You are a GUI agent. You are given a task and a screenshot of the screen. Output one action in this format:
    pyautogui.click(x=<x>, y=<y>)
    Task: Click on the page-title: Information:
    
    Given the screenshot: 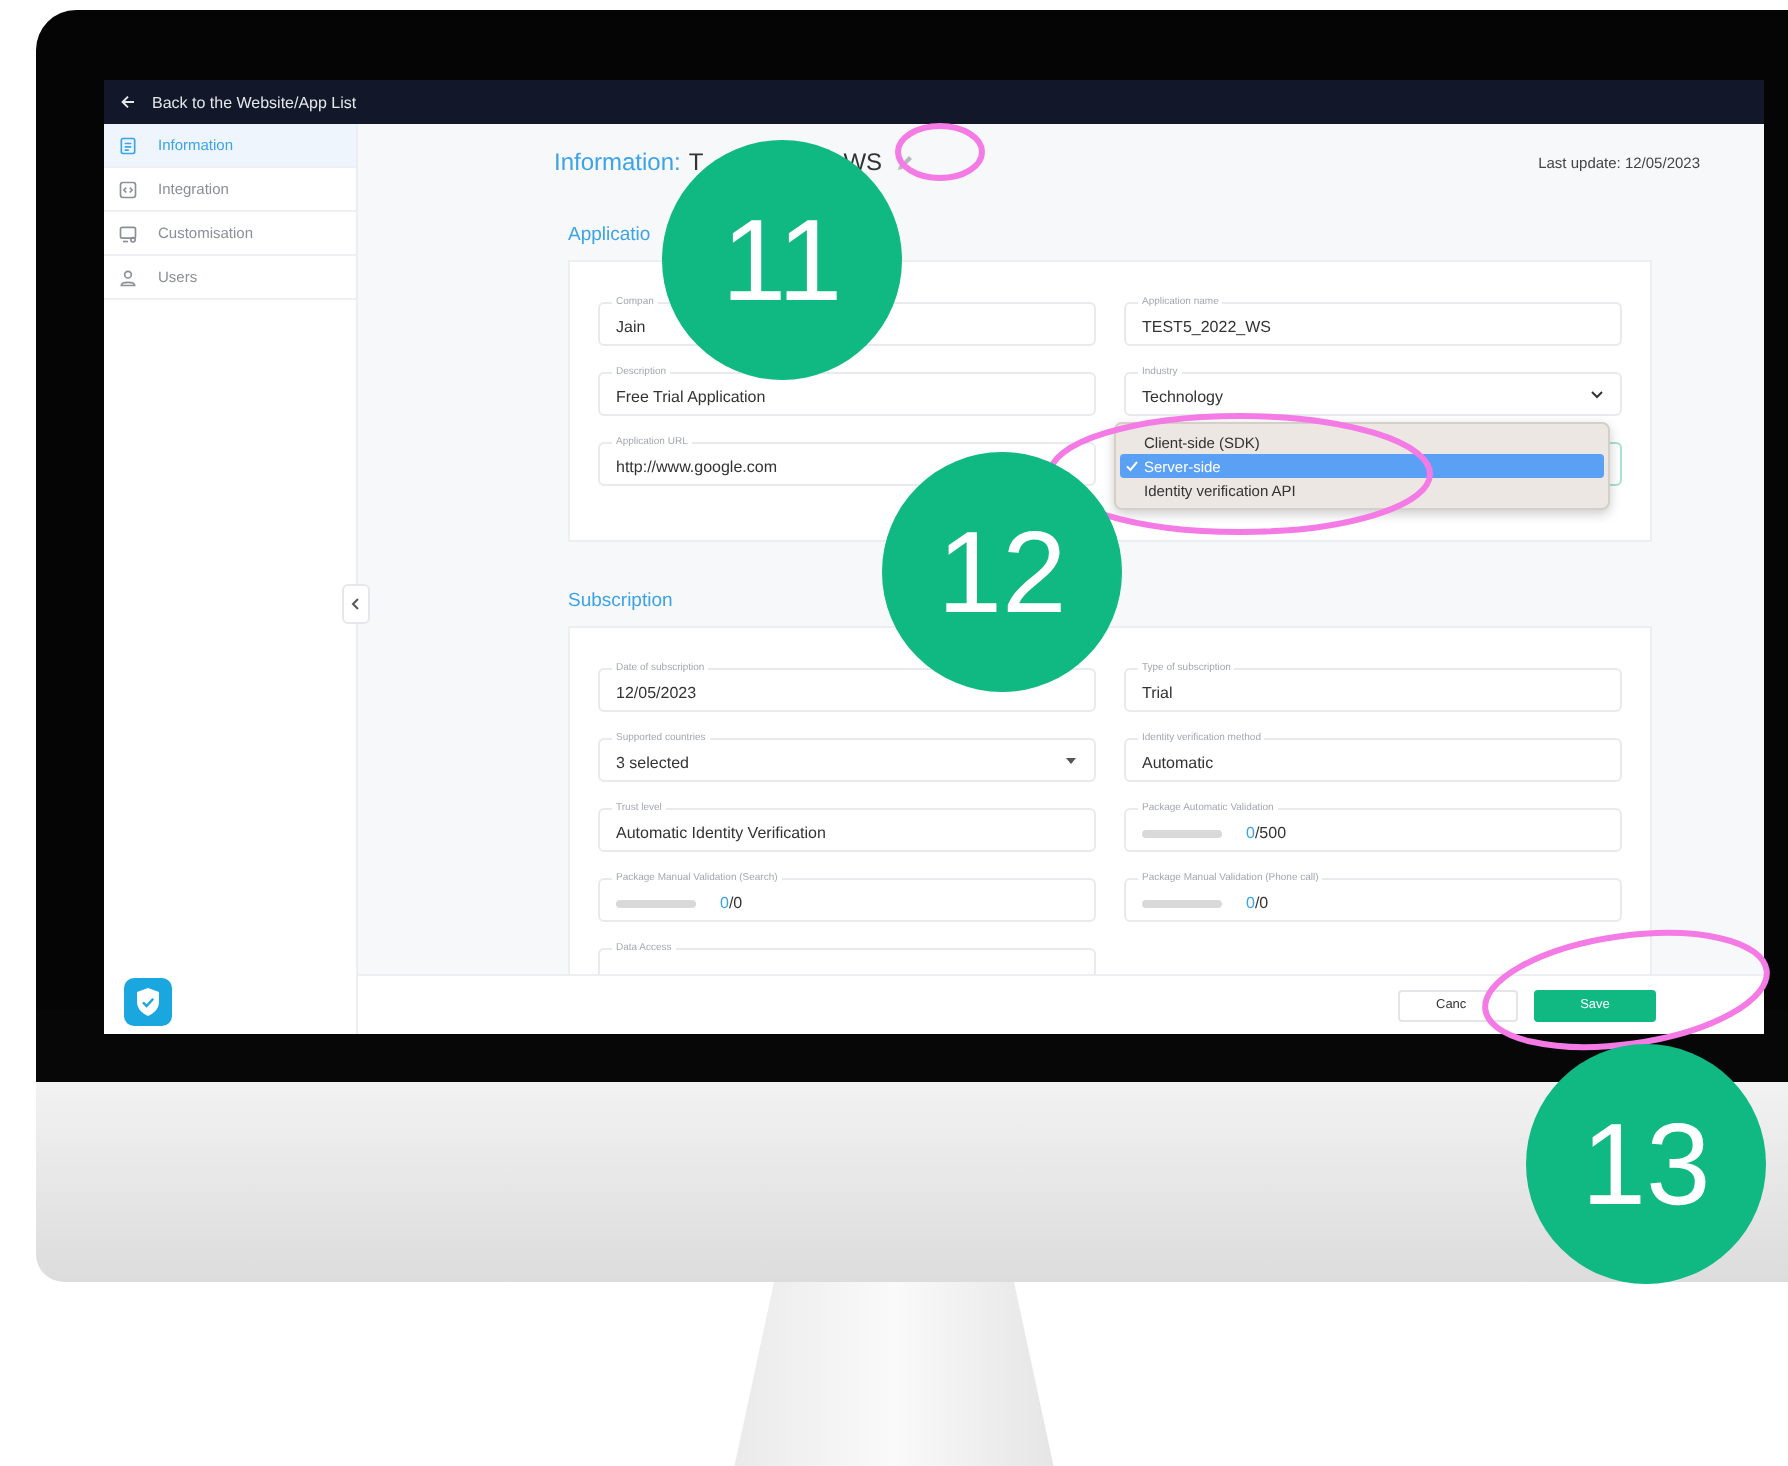 What is the action you would take?
    pyautogui.click(x=617, y=162)
    